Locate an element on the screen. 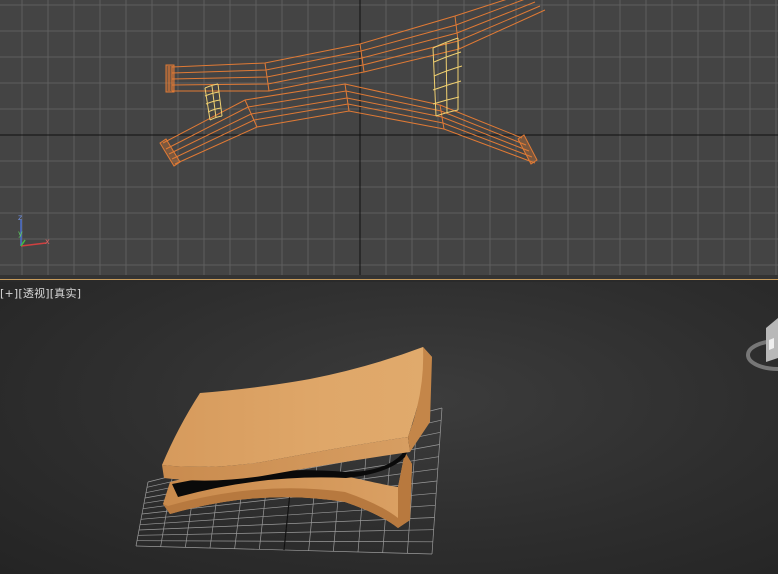 This screenshot has width=778, height=574. axis-z-label: z is located at coordinates (20, 217).